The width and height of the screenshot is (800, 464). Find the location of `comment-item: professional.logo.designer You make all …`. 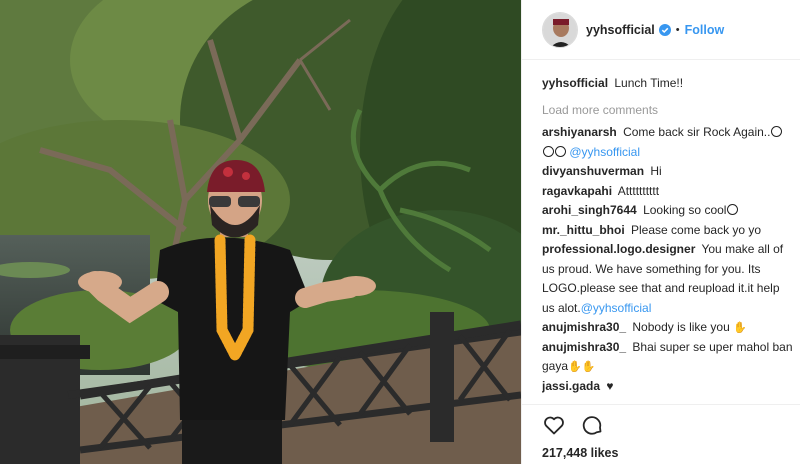

comment-item: professional.logo.designer You make all … is located at coordinates (668, 279).